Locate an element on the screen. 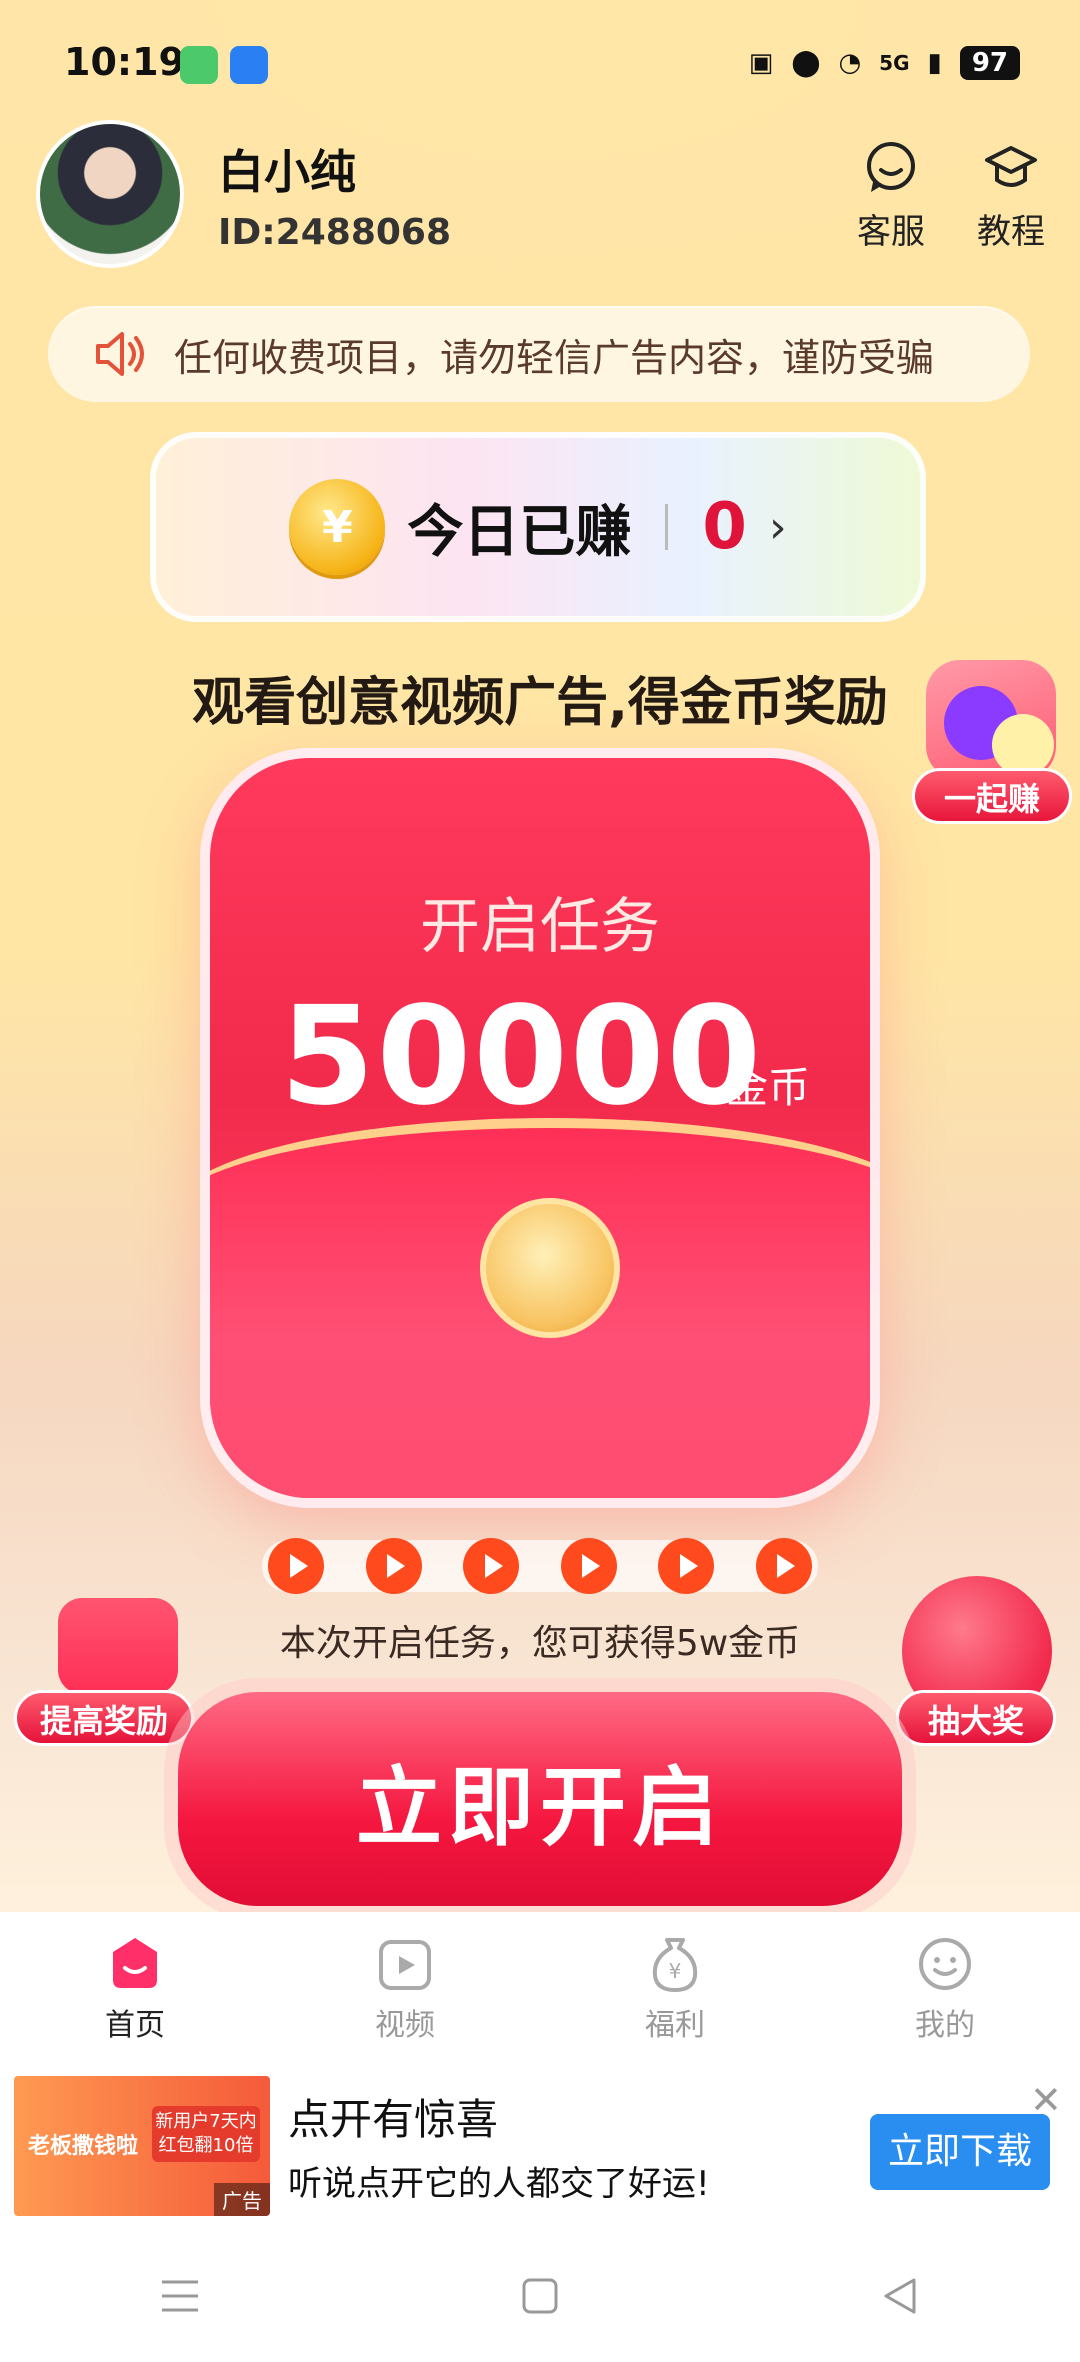  system-nav-bar is located at coordinates (540, 2296).